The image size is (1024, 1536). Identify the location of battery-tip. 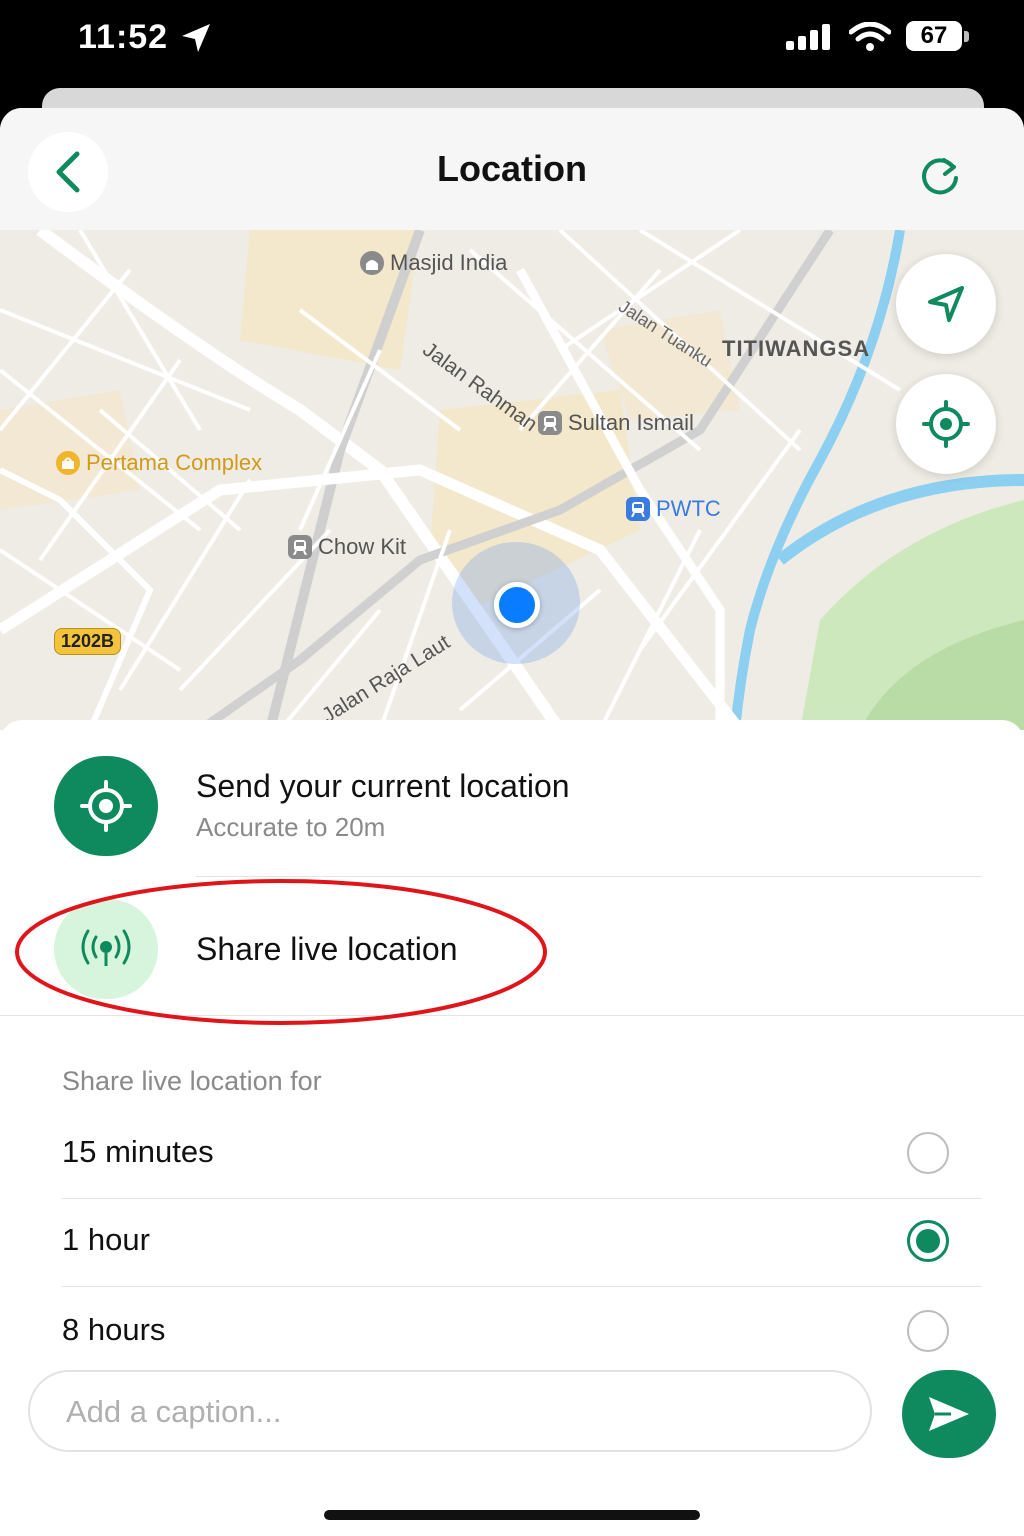
(966, 36).